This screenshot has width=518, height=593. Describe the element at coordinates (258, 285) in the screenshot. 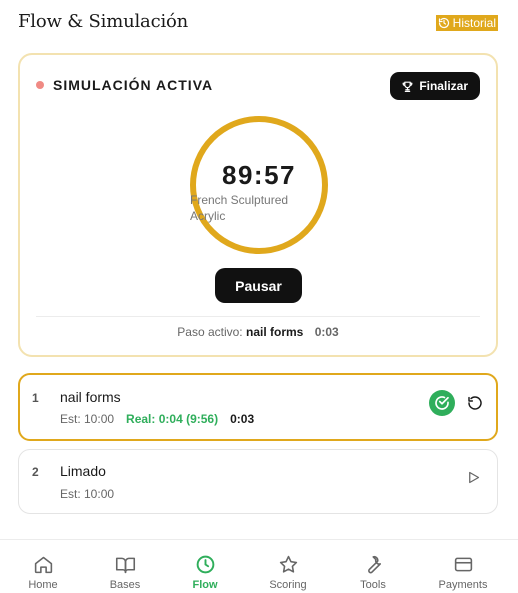

I see `pause-button: Pausar` at that location.